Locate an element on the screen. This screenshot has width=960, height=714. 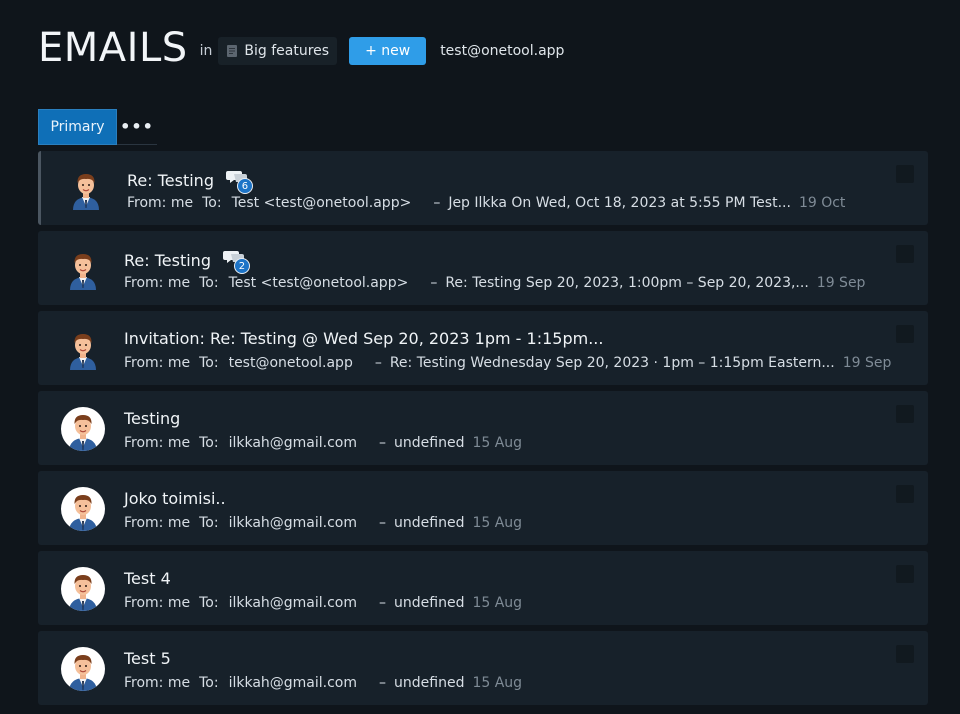
project-selector: Big features is located at coordinates (278, 51).